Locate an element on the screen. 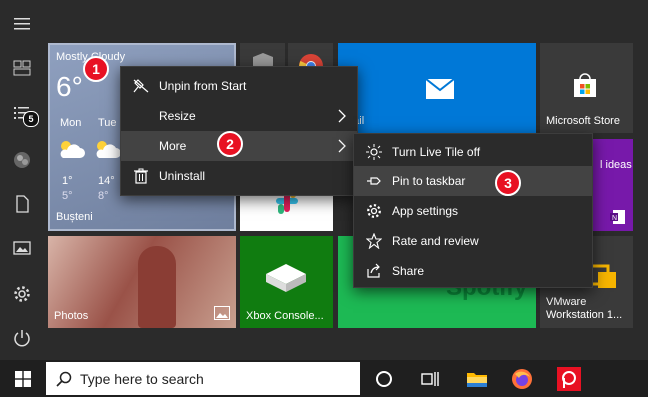 This screenshot has width=648, height=397. menu-item-rate-and-review: Rate and review is located at coordinates (473, 241).